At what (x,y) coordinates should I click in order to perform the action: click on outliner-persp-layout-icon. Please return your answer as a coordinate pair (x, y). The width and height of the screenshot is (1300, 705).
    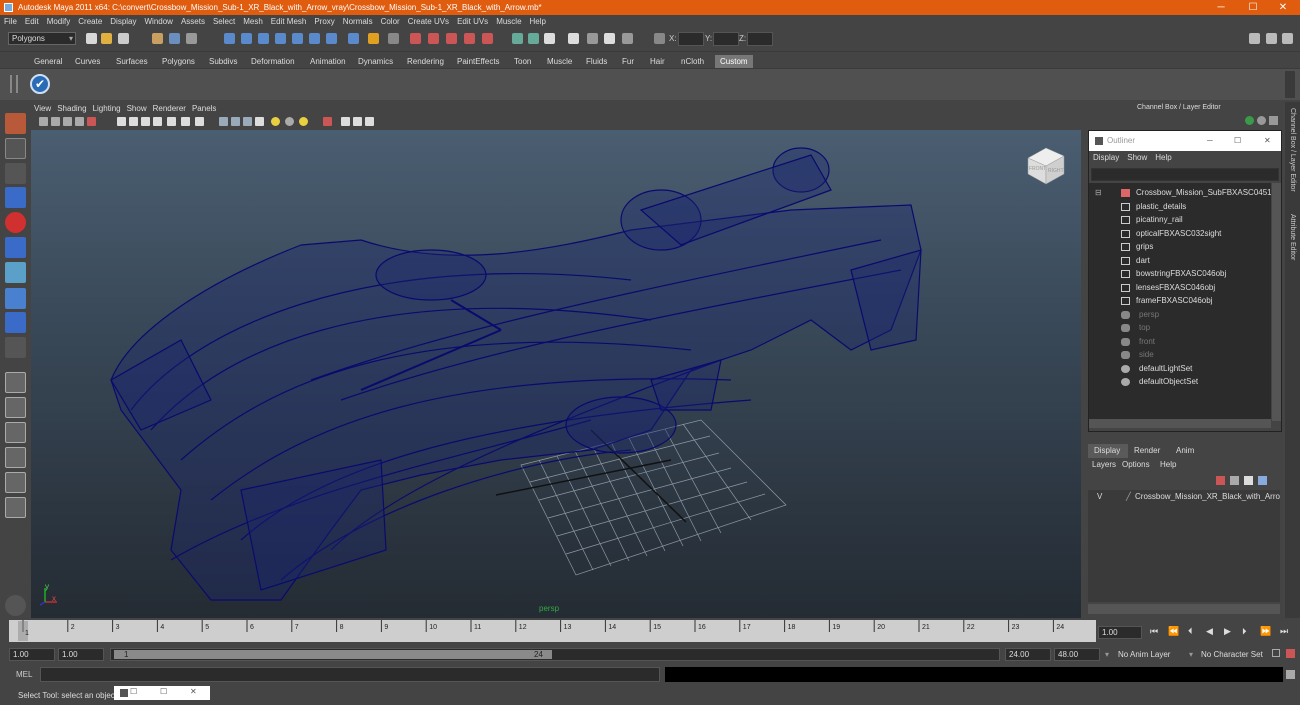
    Looking at the image, I should click on (15, 432).